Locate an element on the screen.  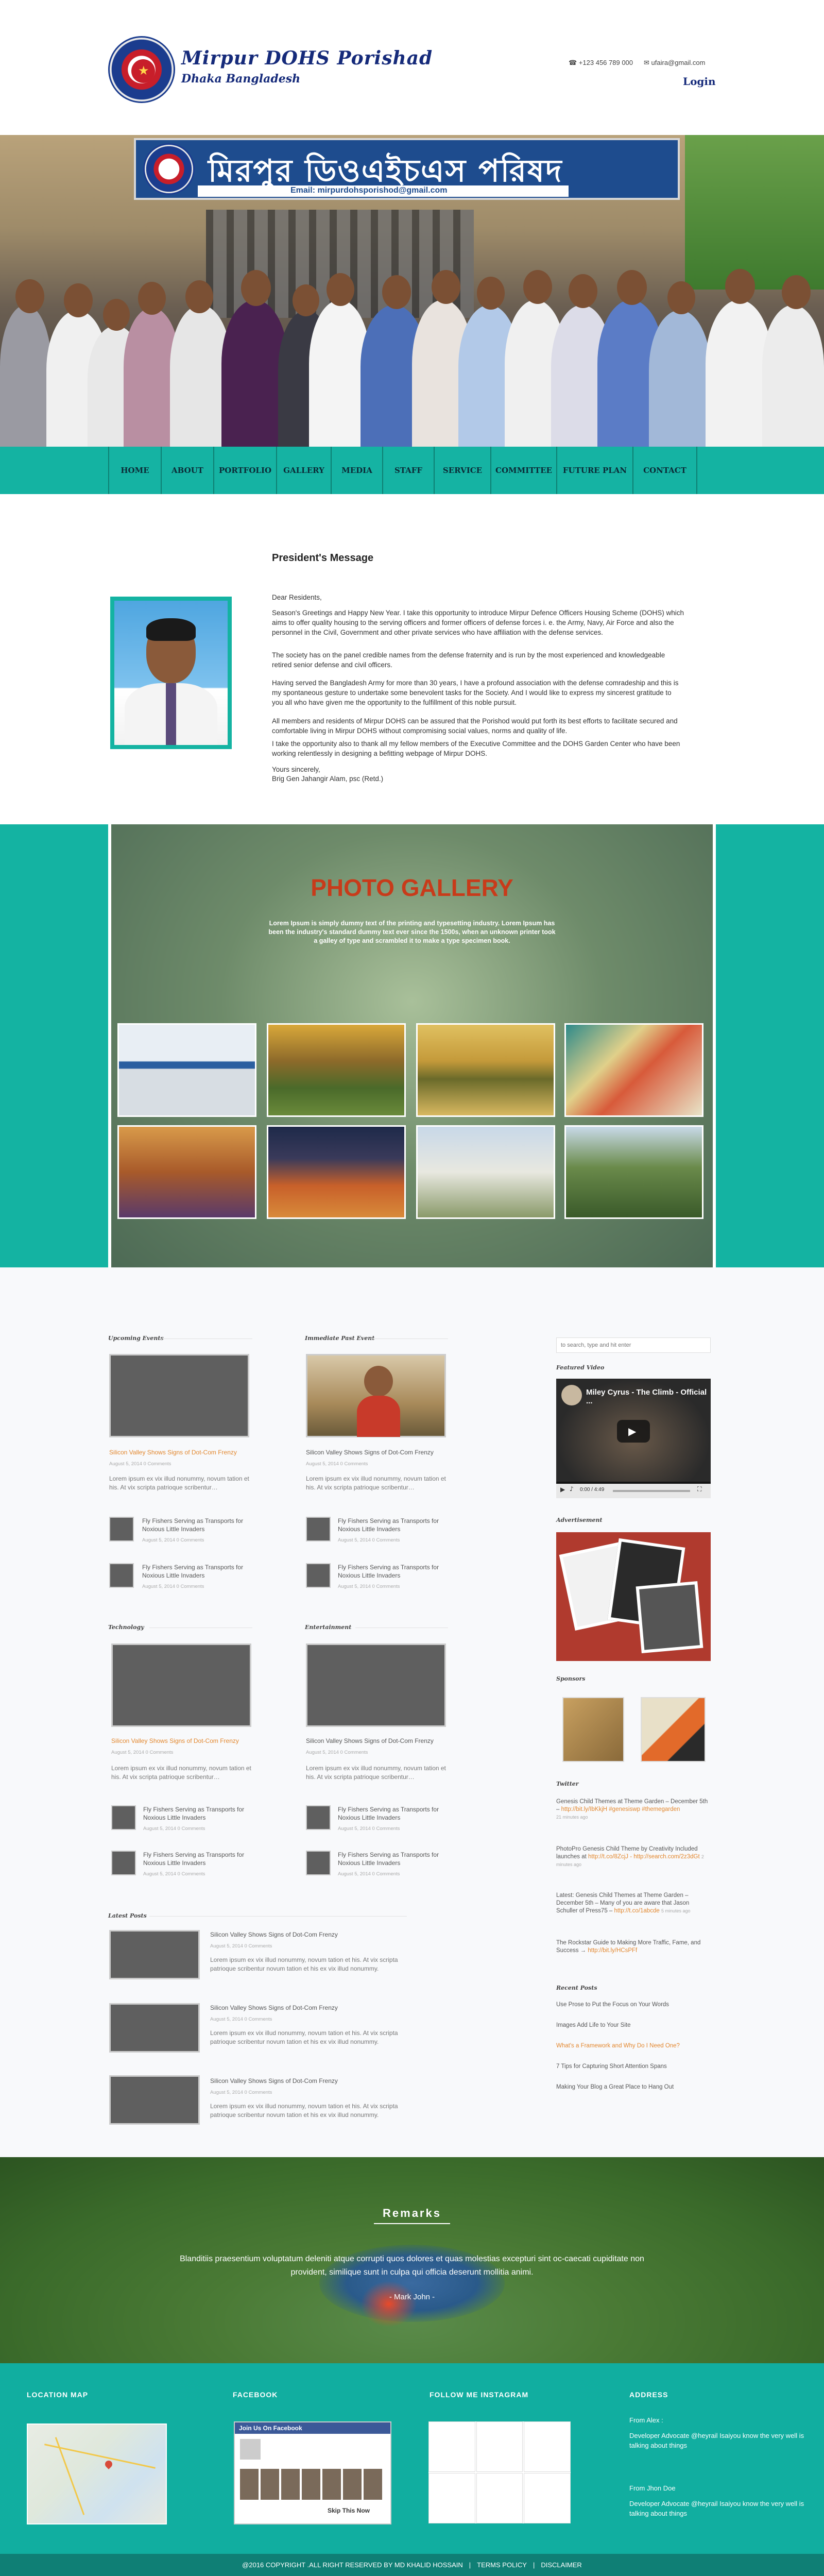
past-event-image is located at coordinates (376, 1395).